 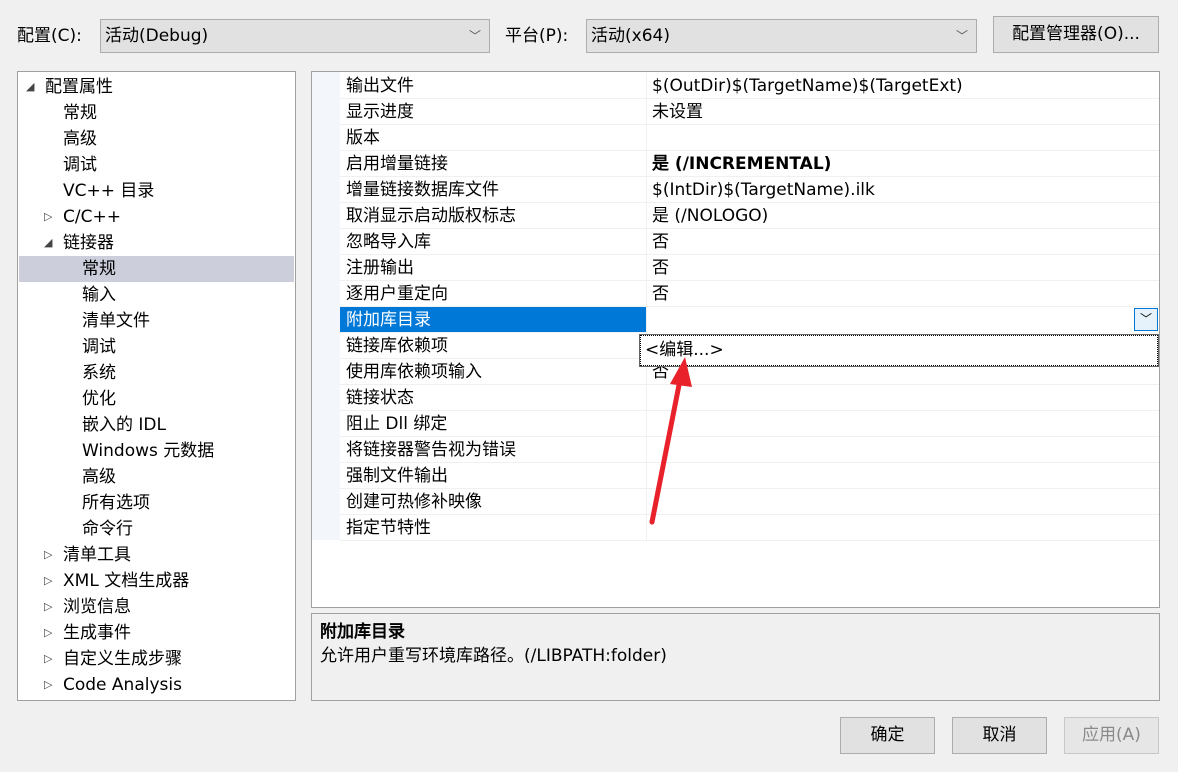 I want to click on tree-item-label: 自定义生成步骤, so click(x=122, y=659).